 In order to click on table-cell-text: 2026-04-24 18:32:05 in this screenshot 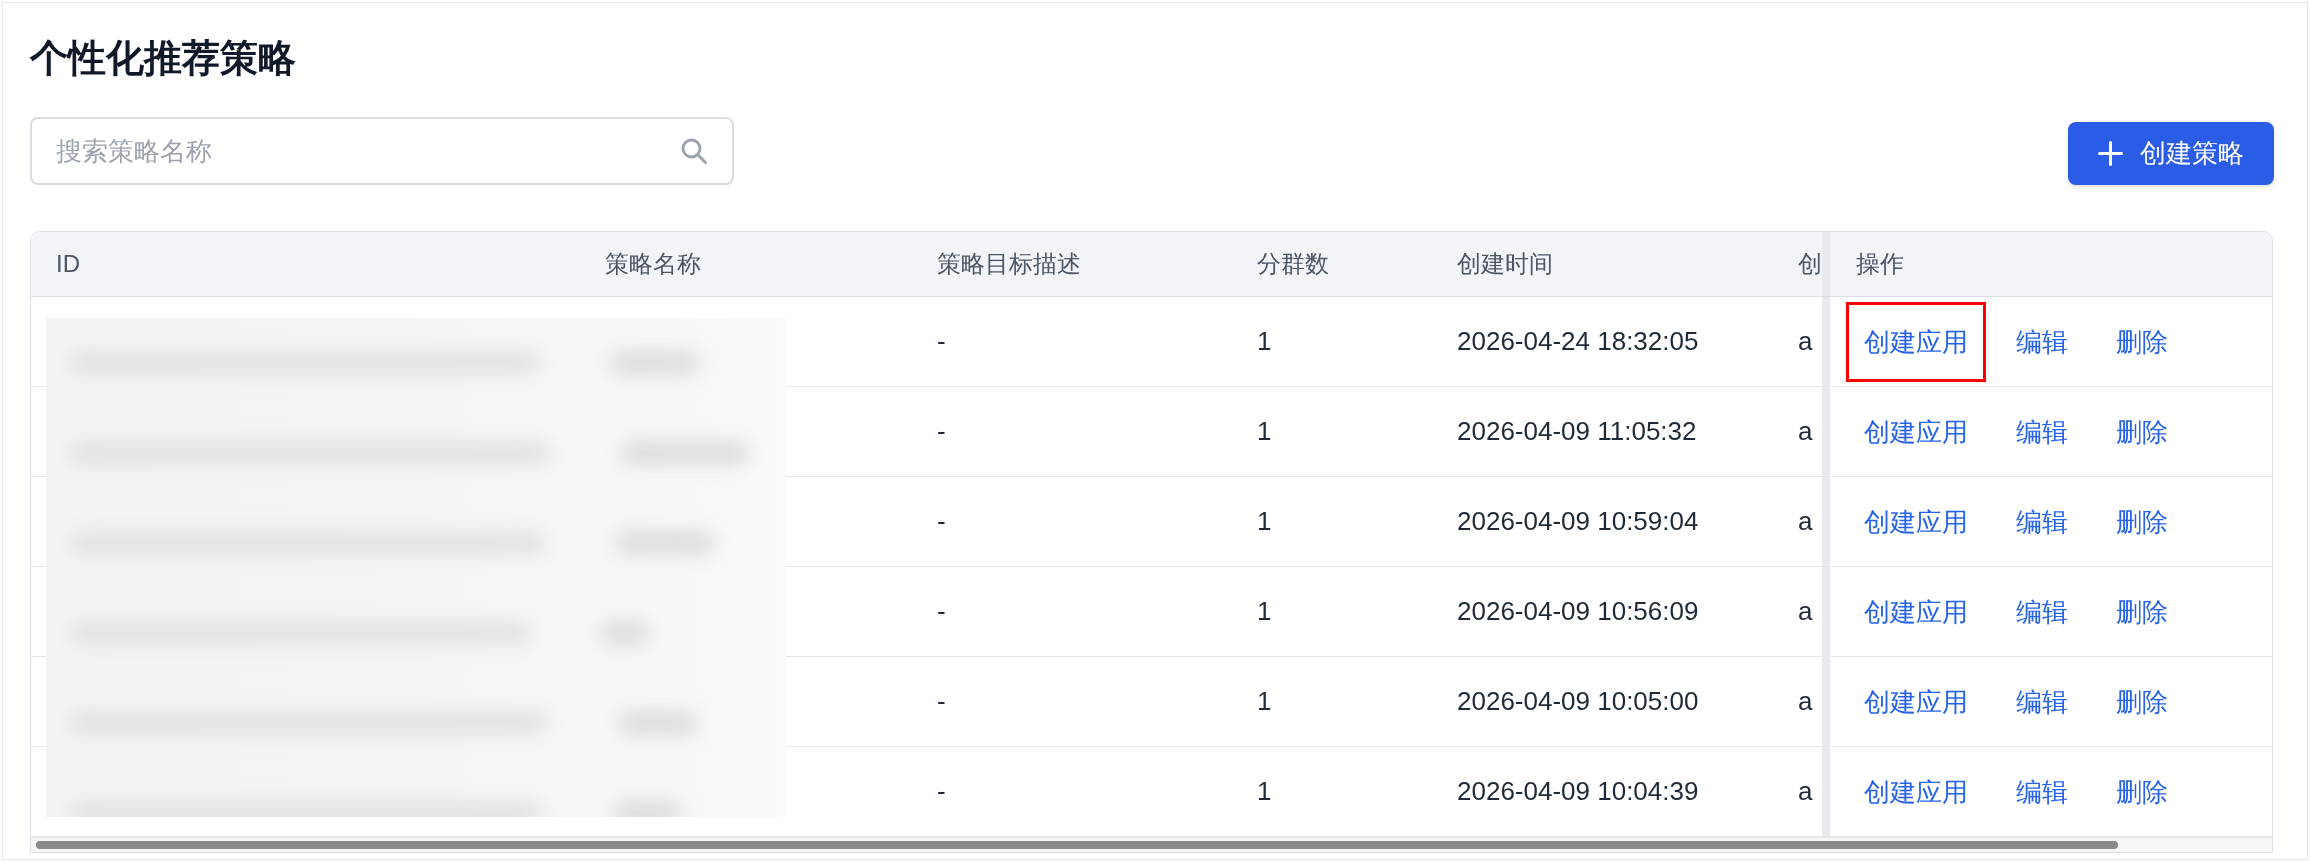, I will do `click(1578, 341)`.